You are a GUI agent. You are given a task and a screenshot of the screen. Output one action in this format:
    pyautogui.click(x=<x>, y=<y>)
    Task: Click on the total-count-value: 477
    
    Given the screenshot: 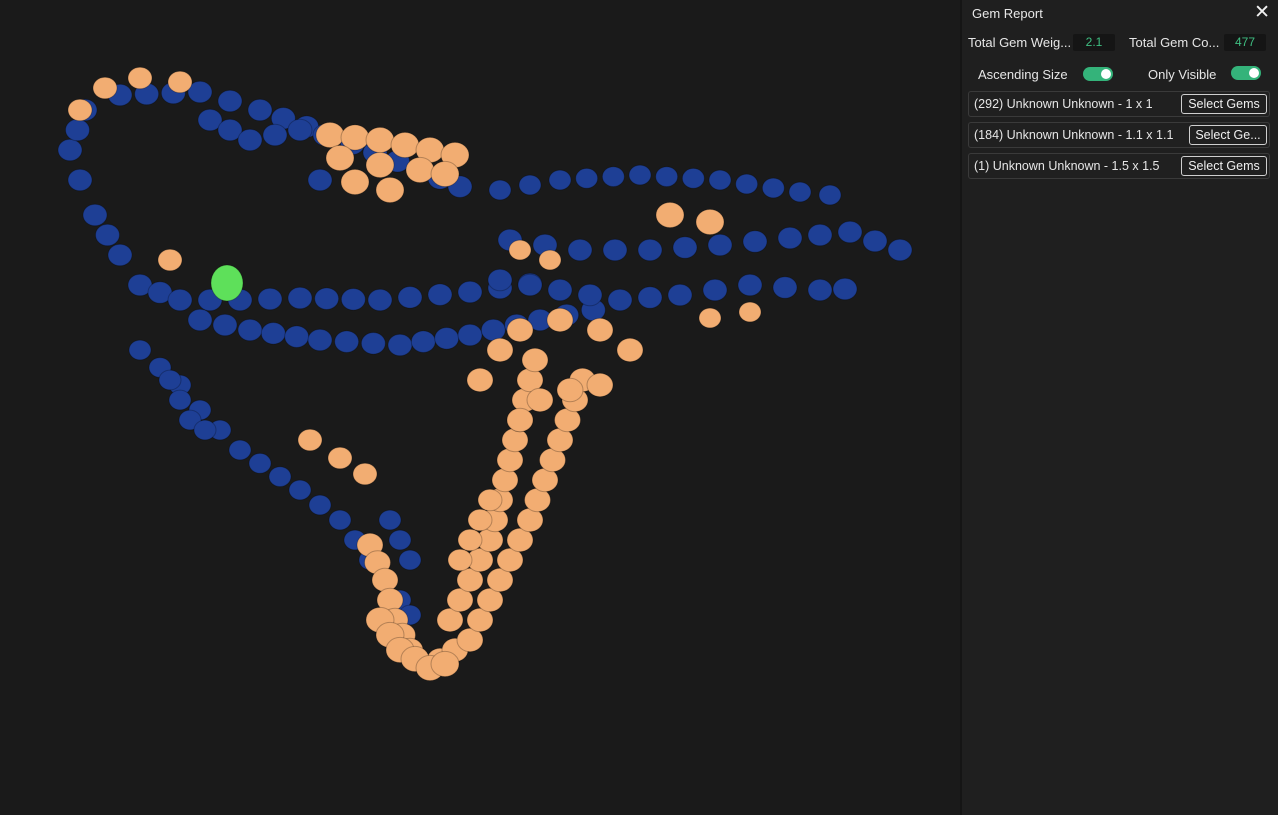 What is the action you would take?
    pyautogui.click(x=1245, y=42)
    